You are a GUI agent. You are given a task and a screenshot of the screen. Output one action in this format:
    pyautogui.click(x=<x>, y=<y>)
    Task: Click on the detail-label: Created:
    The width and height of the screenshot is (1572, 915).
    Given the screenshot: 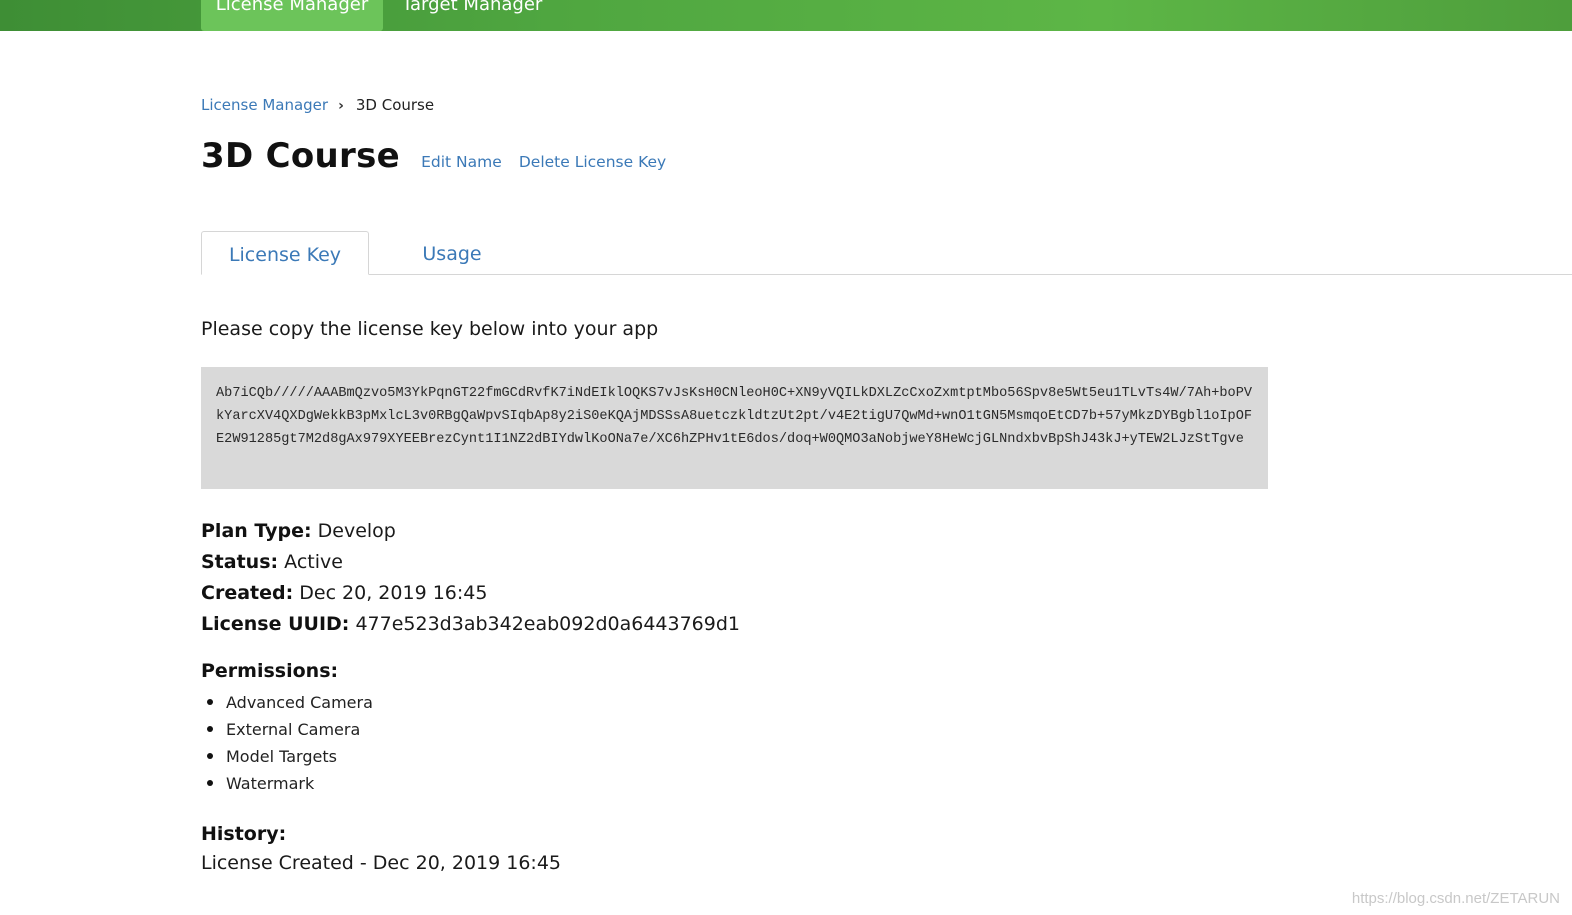 What is the action you would take?
    pyautogui.click(x=247, y=593)
    